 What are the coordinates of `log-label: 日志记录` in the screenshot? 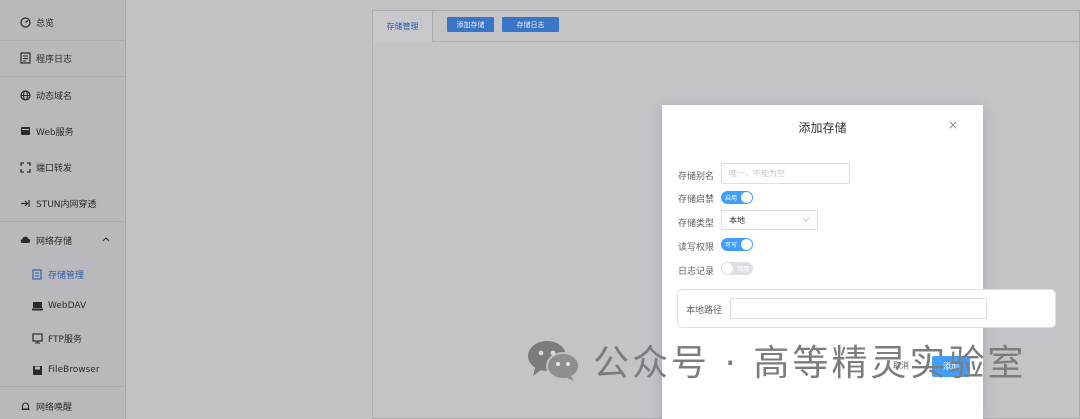 It's located at (696, 272).